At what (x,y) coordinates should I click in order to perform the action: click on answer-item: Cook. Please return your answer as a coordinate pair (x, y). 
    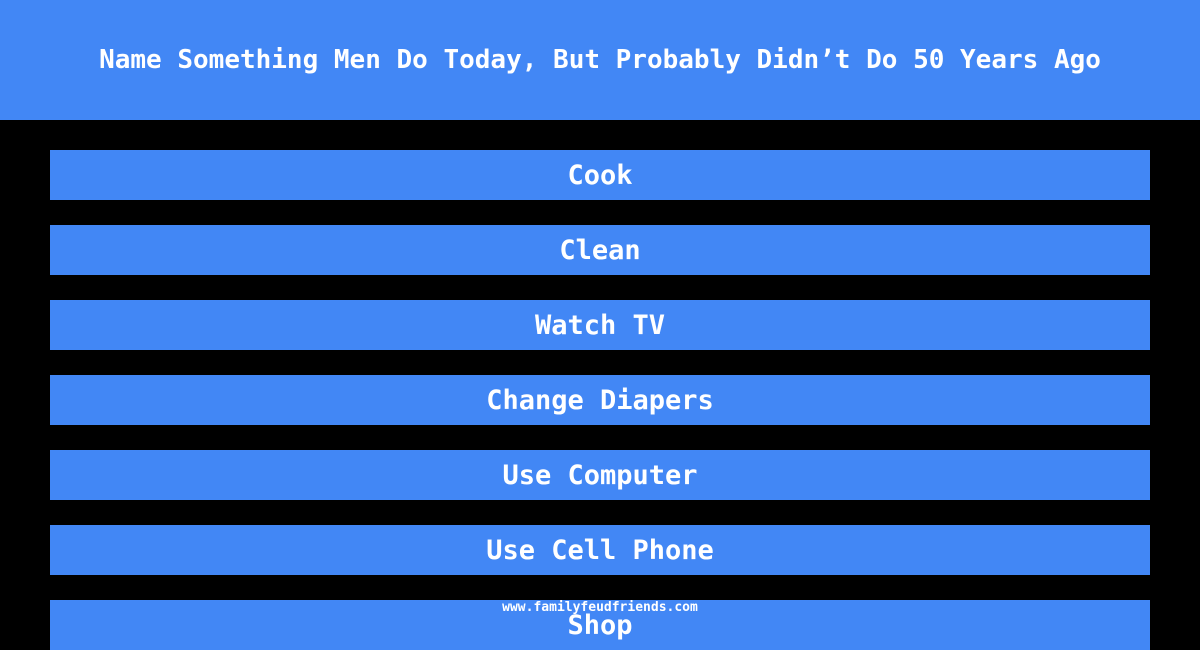
    Looking at the image, I should click on (600, 175).